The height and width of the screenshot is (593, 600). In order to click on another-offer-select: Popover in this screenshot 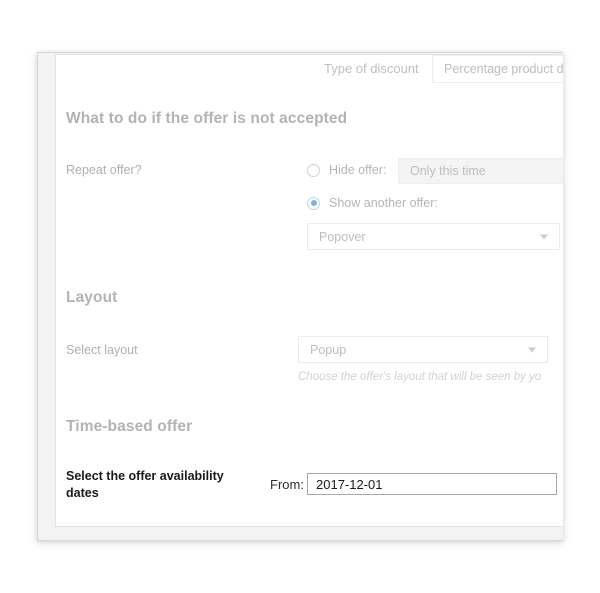, I will do `click(433, 236)`.